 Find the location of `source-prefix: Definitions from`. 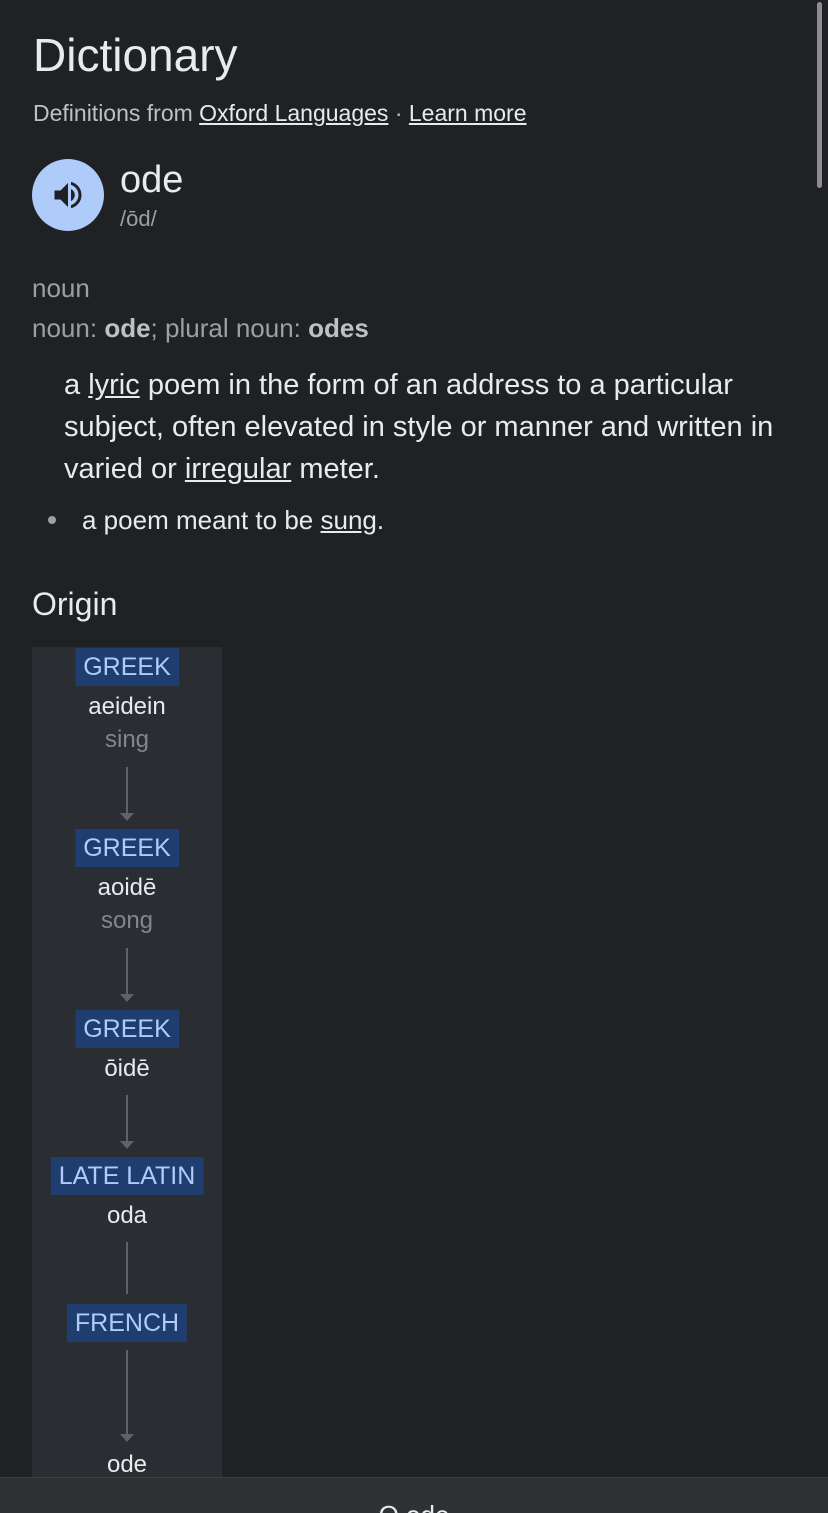

source-prefix: Definitions from is located at coordinates (113, 113).